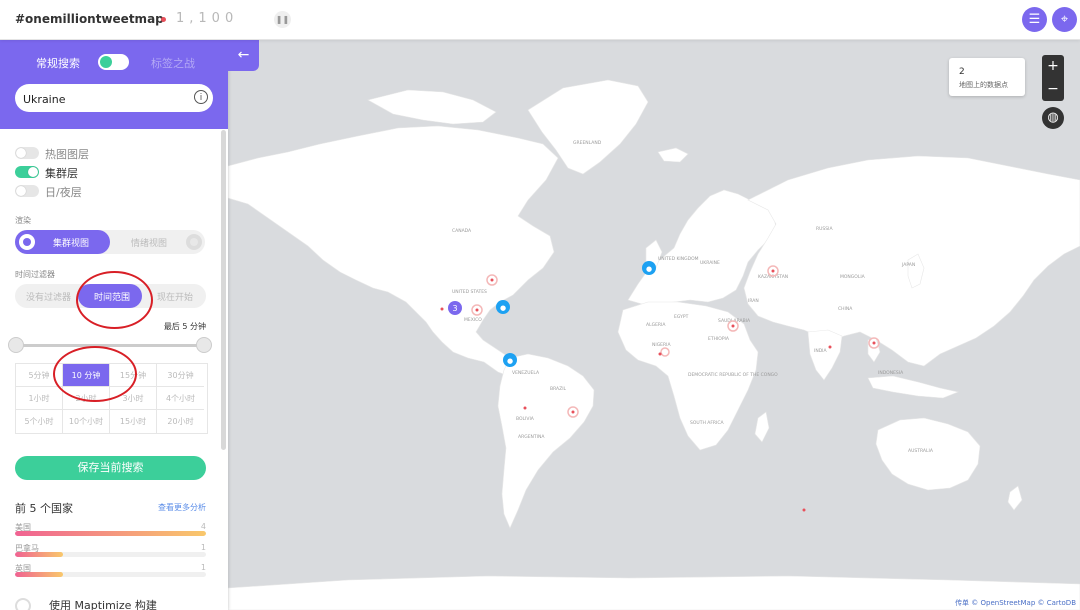  Describe the element at coordinates (201, 97) in the screenshot. I see `info-icon: i` at that location.